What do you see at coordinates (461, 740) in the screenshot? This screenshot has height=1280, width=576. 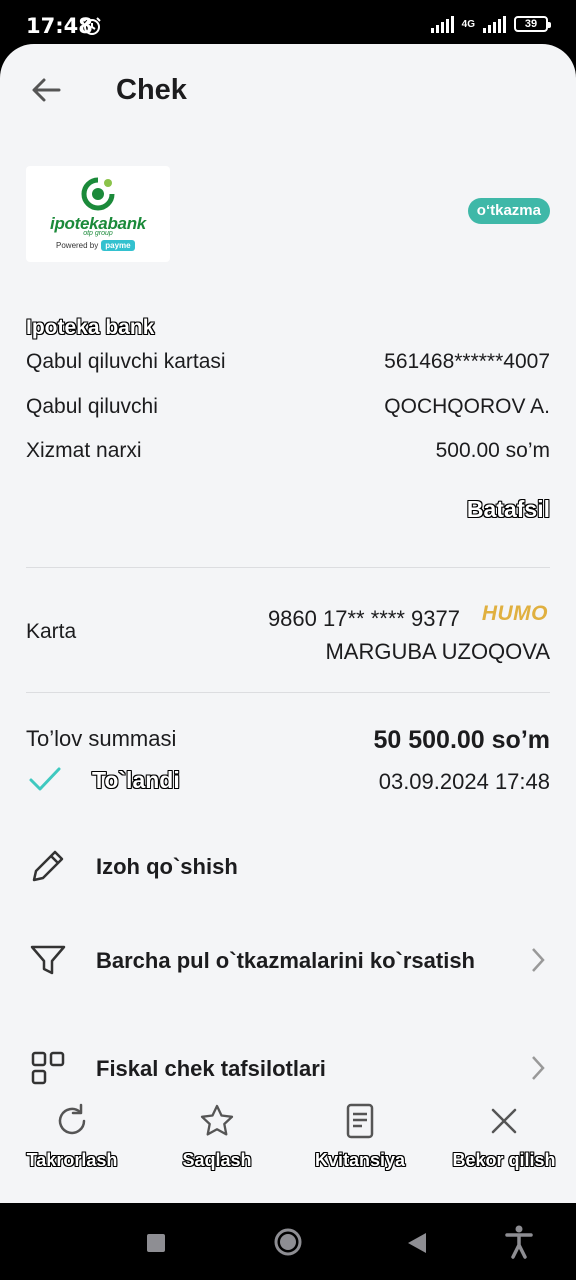 I see `sum-value: 50 500.00 so’m` at bounding box center [461, 740].